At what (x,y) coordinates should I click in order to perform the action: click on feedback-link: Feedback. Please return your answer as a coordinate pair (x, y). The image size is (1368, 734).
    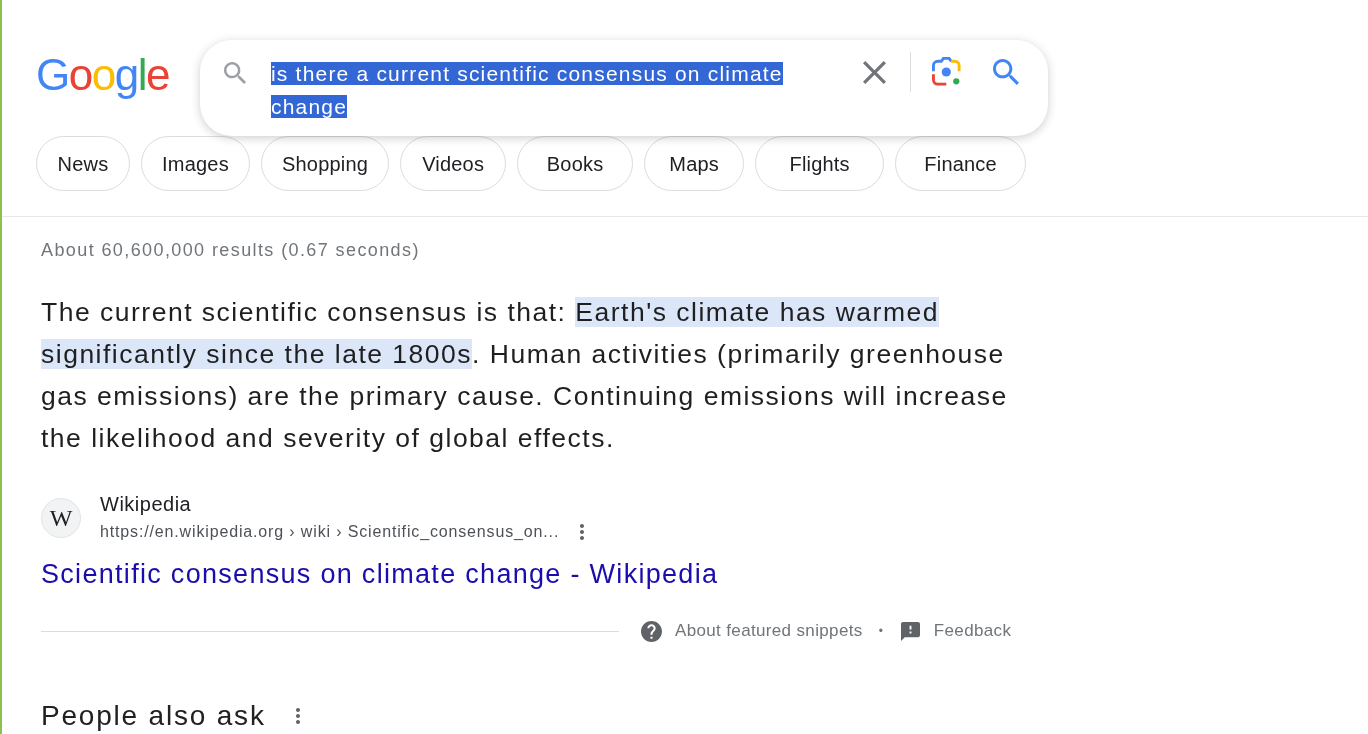
    Looking at the image, I should click on (972, 631).